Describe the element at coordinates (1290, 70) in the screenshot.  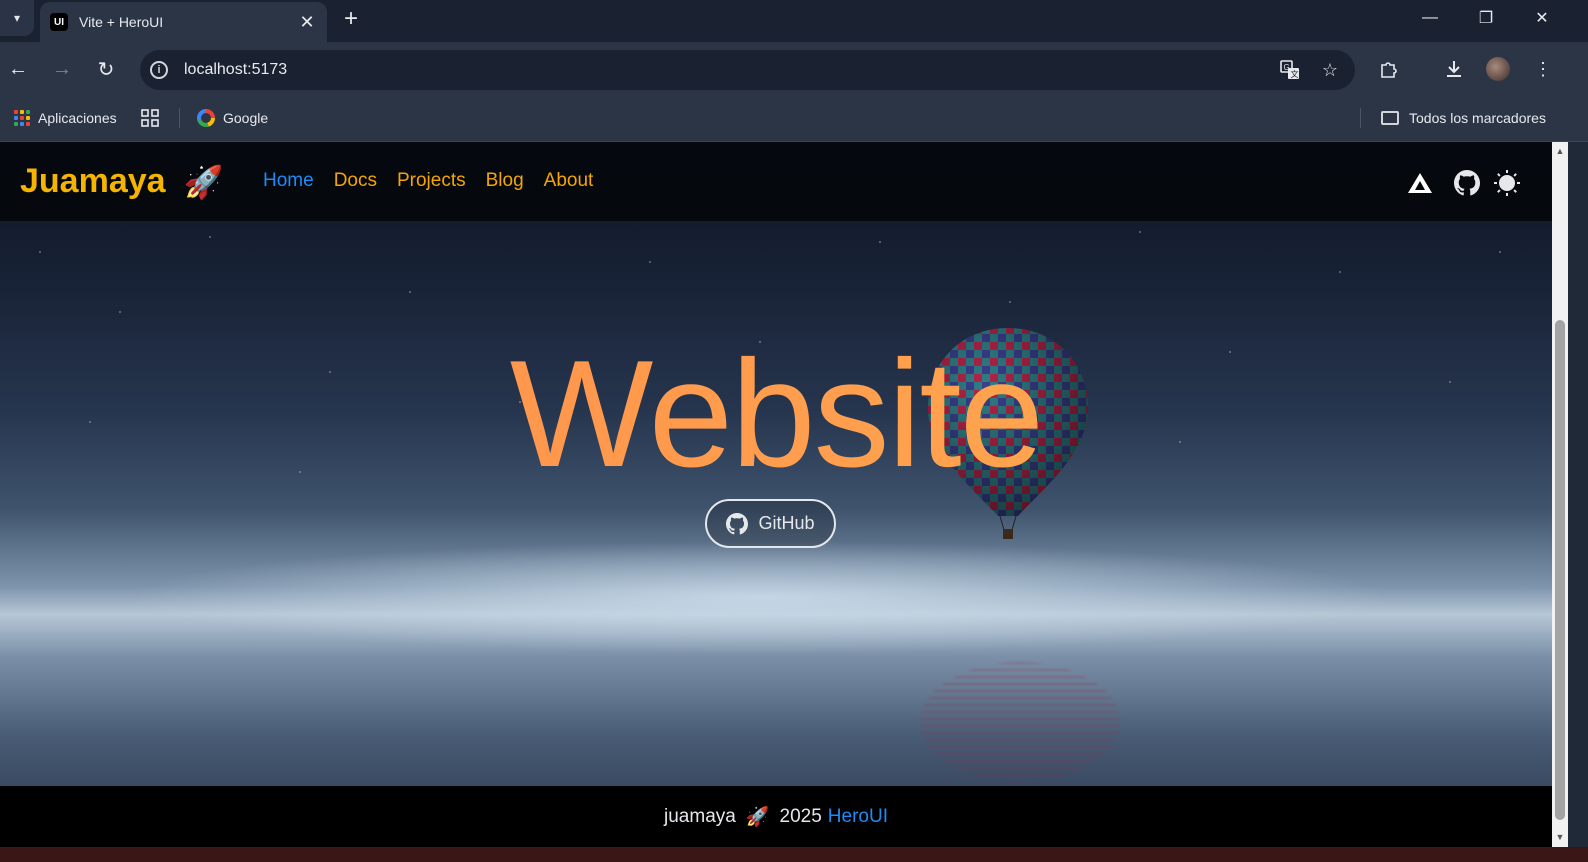
I see `translate-icon: G文` at that location.